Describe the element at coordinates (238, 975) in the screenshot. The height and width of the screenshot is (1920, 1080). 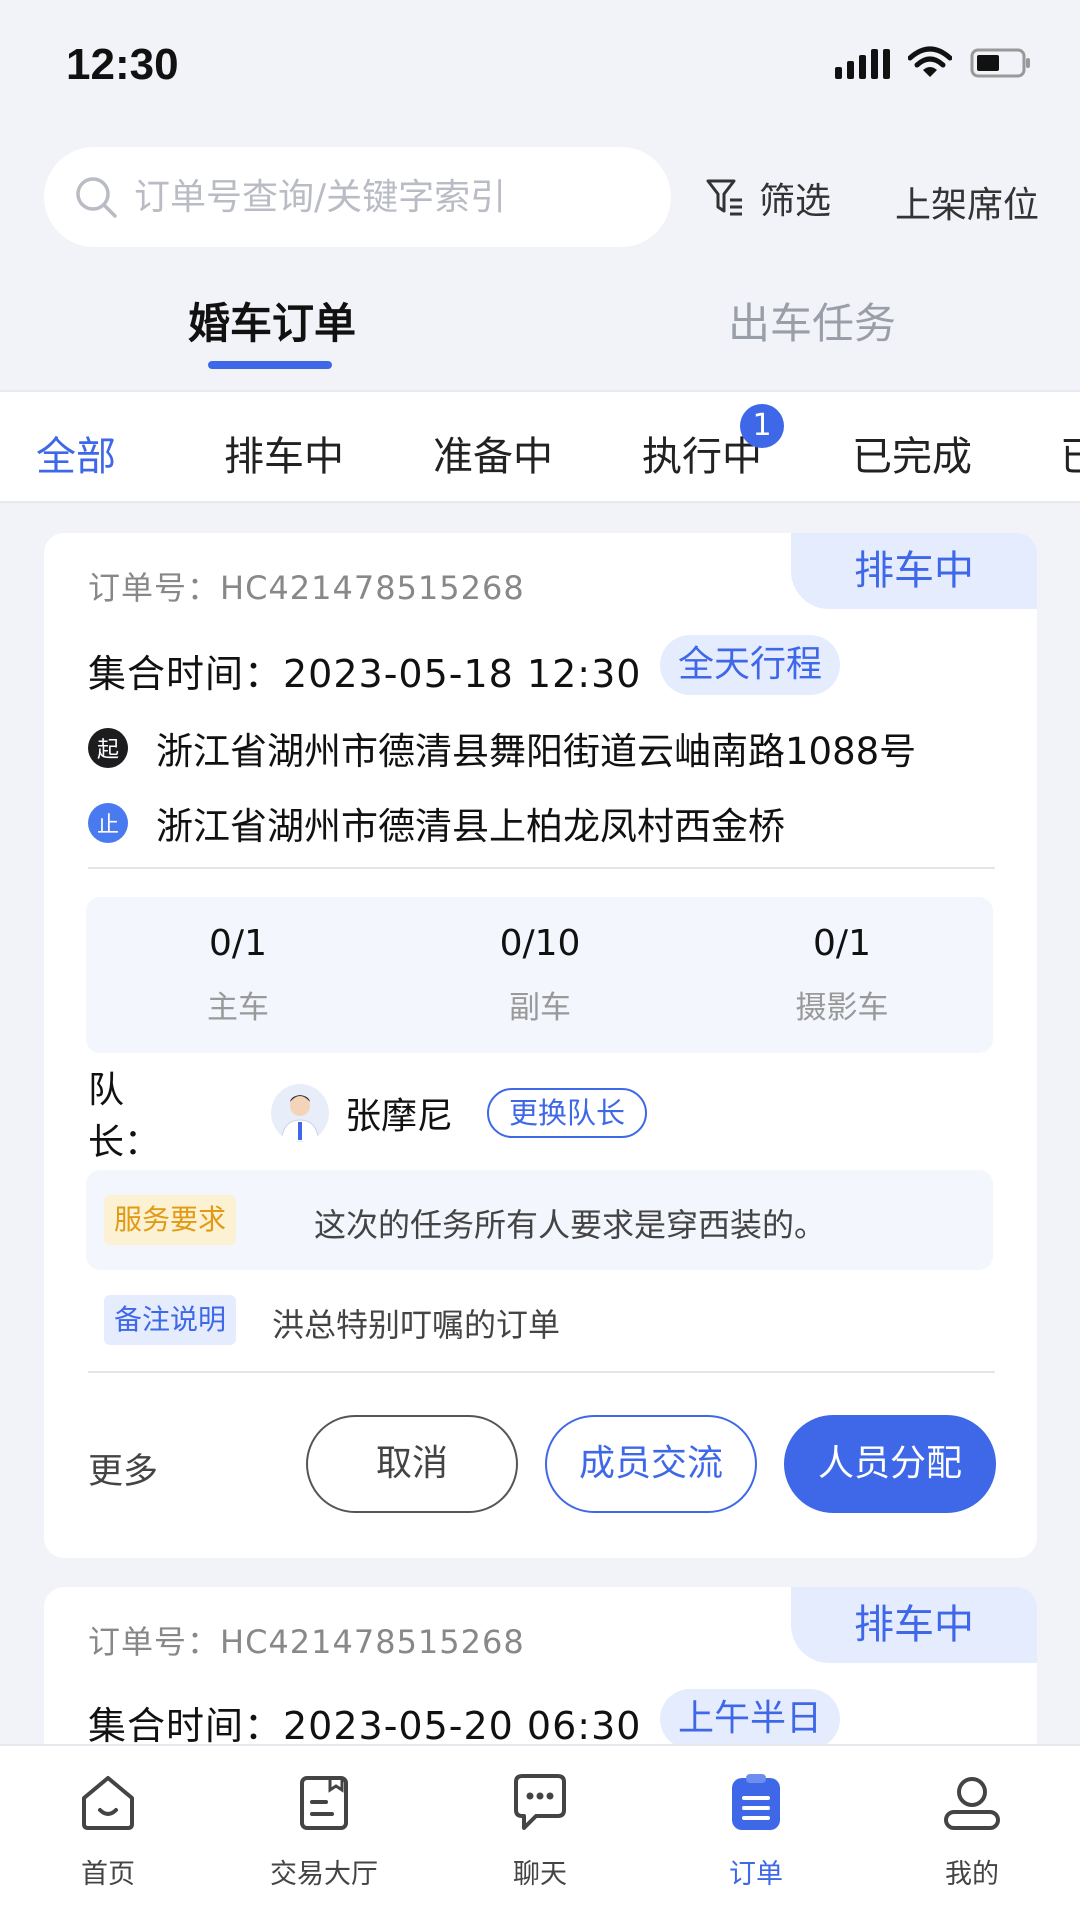
I see `stat-main-car: 0/1 主车` at that location.